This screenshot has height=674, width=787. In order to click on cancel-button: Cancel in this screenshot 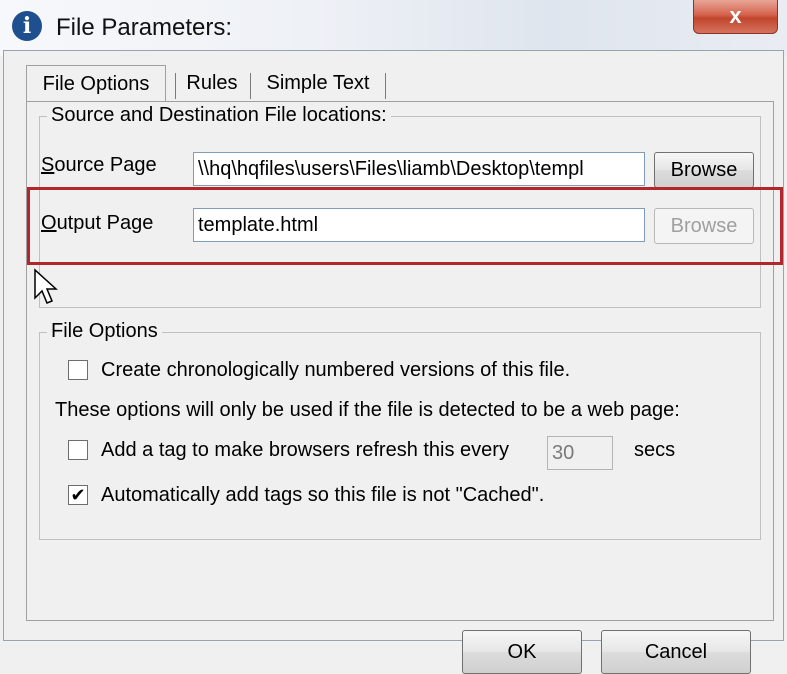, I will do `click(676, 652)`.